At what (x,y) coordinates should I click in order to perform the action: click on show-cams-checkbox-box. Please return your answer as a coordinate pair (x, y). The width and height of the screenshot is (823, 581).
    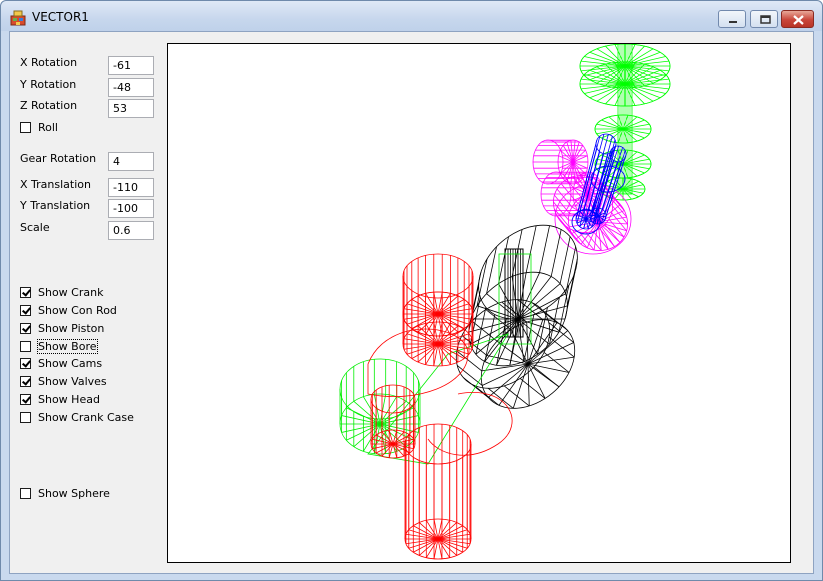
    Looking at the image, I should click on (25, 363).